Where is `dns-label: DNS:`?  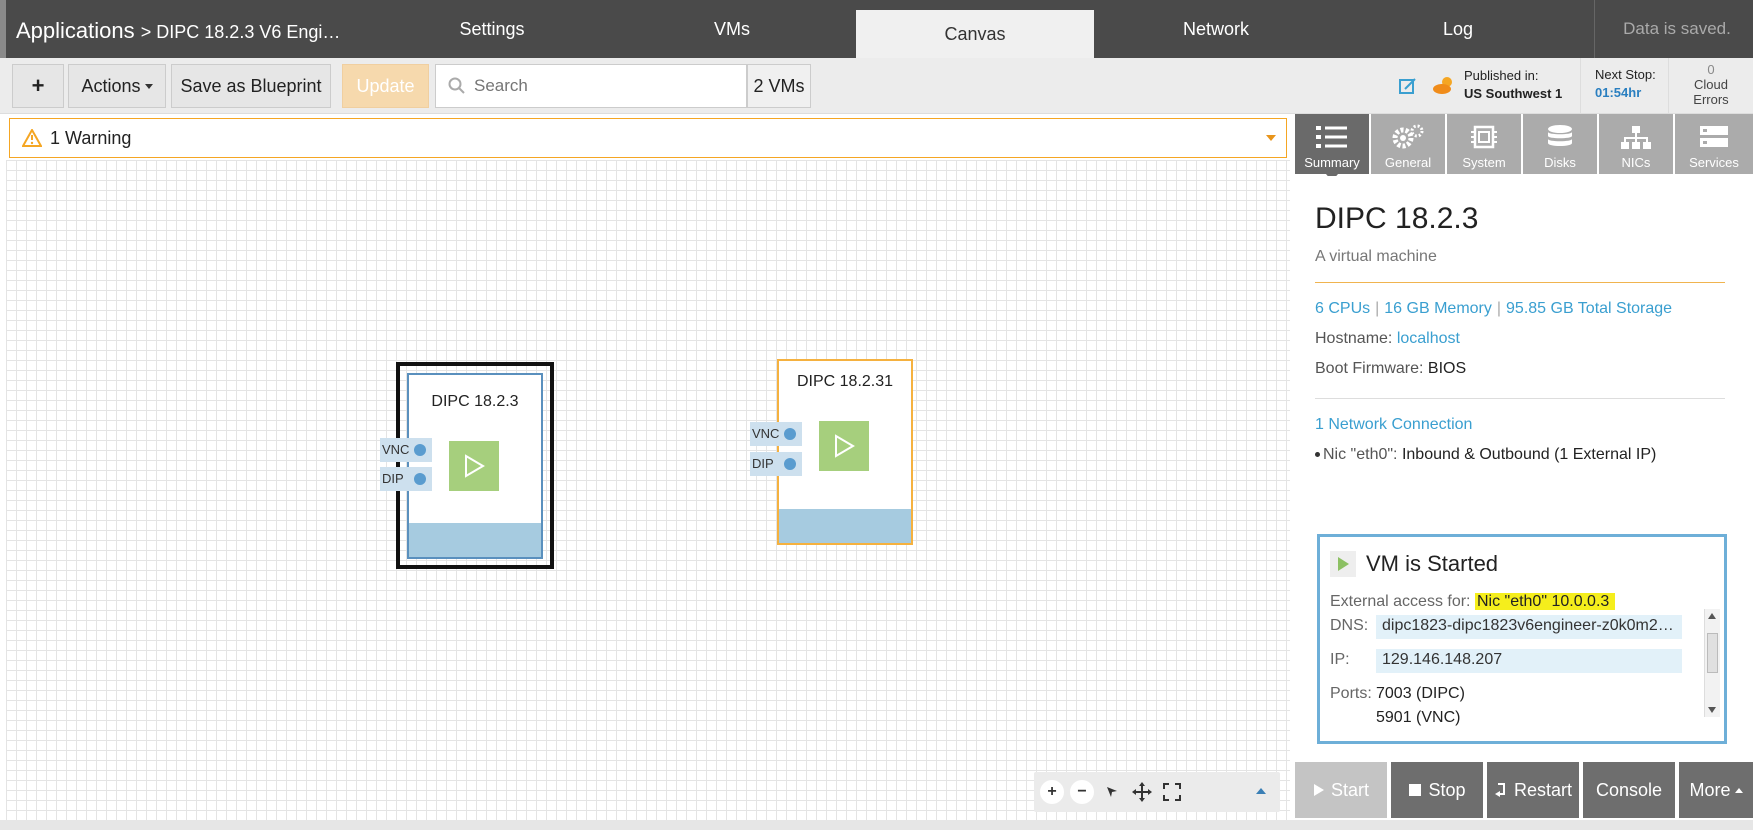 dns-label: DNS: is located at coordinates (1349, 625).